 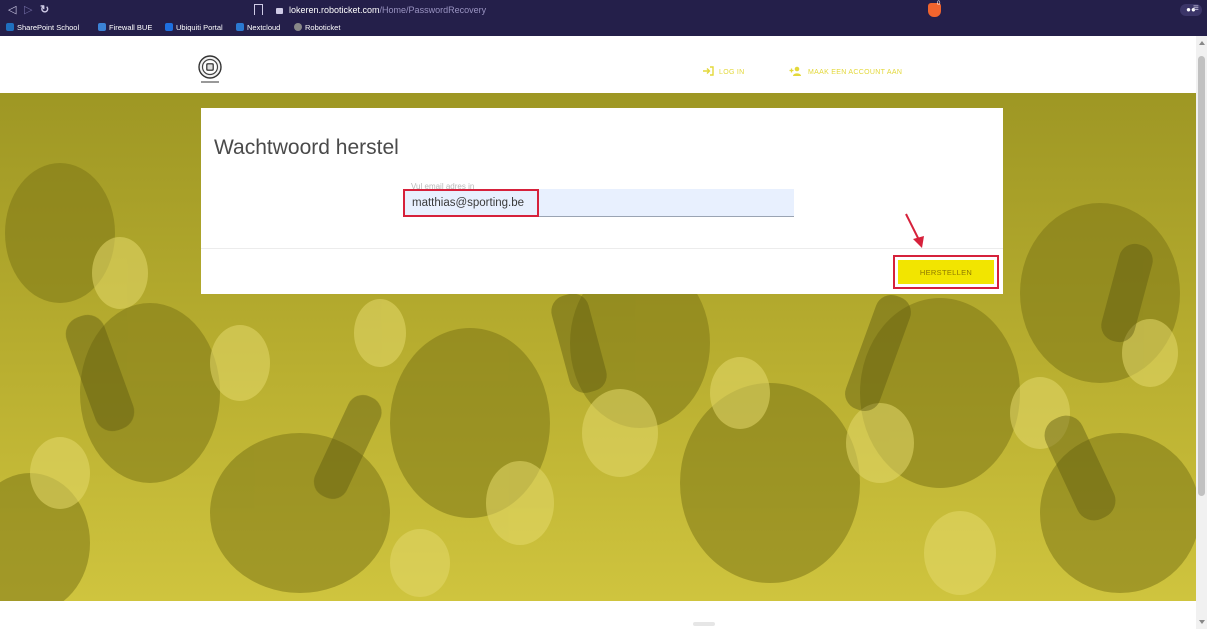 I want to click on nextcloud-icon, so click(x=240, y=27).